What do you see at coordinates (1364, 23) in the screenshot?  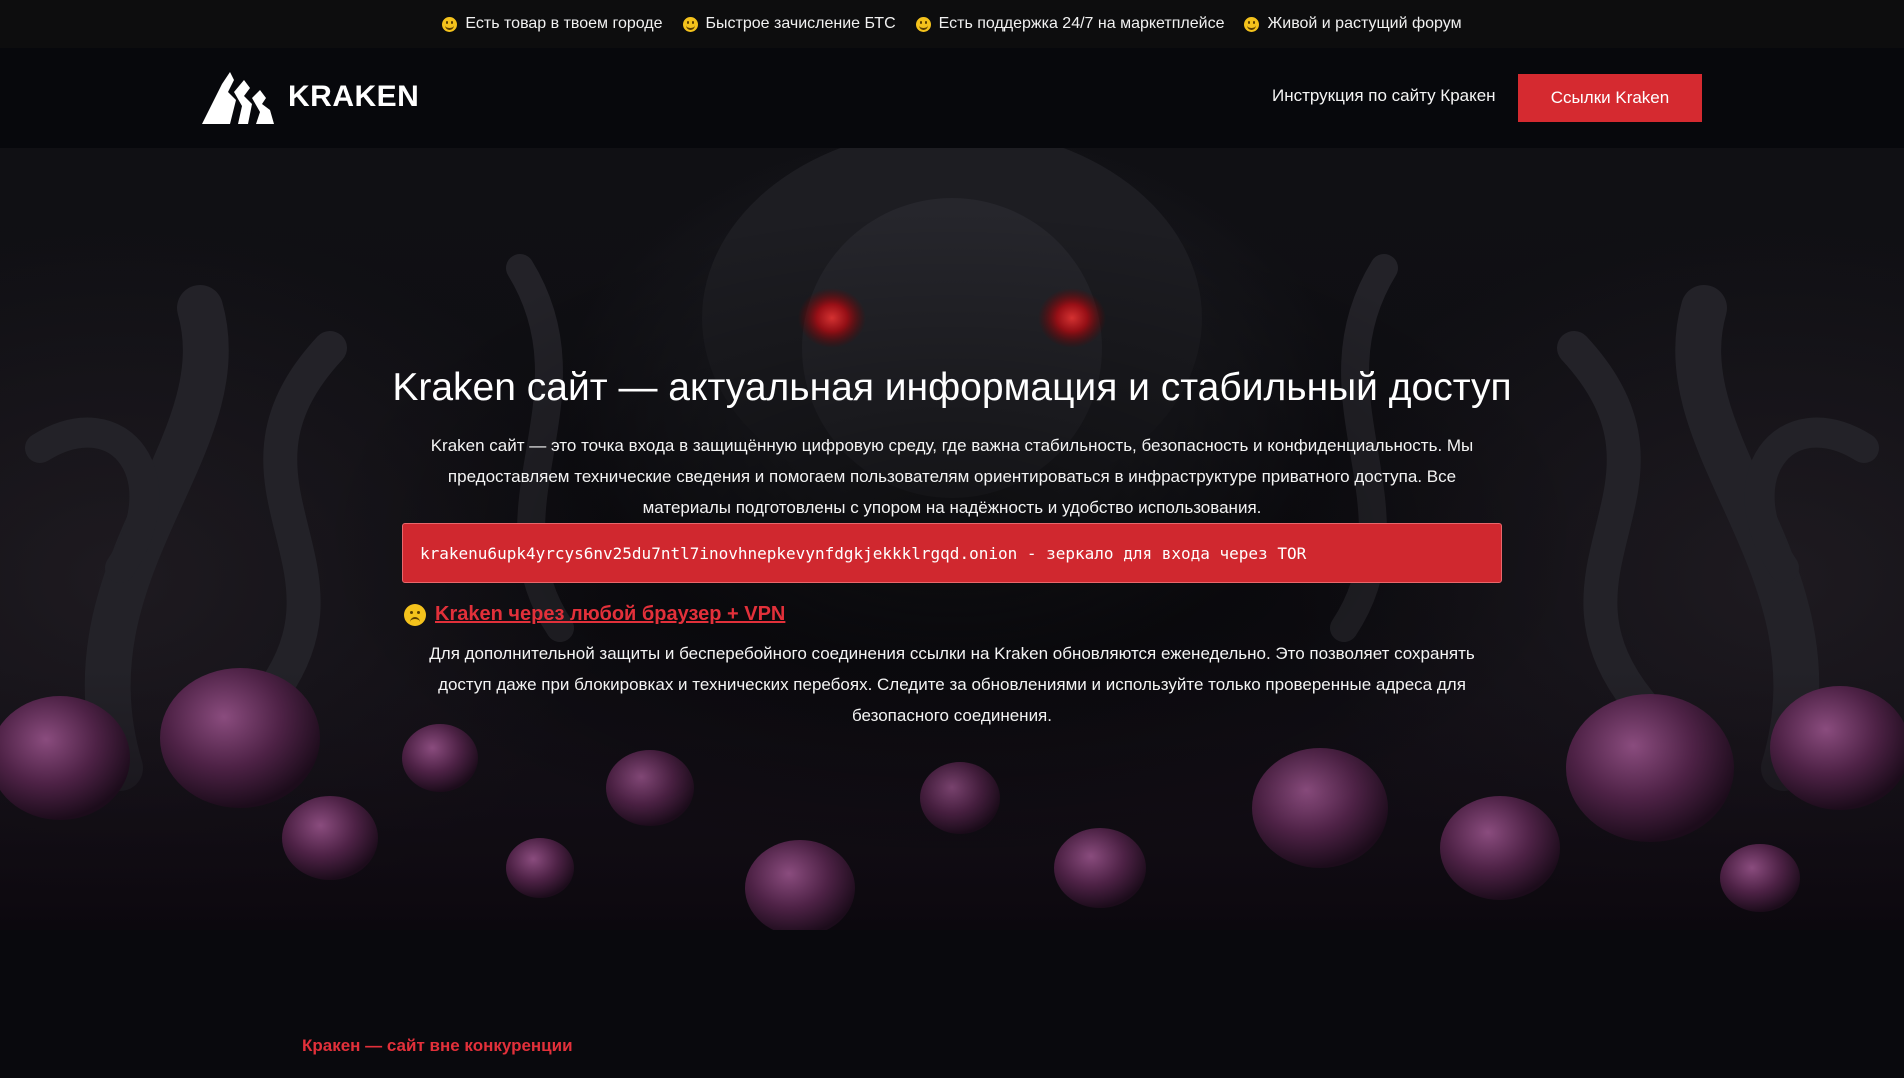 I see `announcement-text: Живой и растущий форум` at bounding box center [1364, 23].